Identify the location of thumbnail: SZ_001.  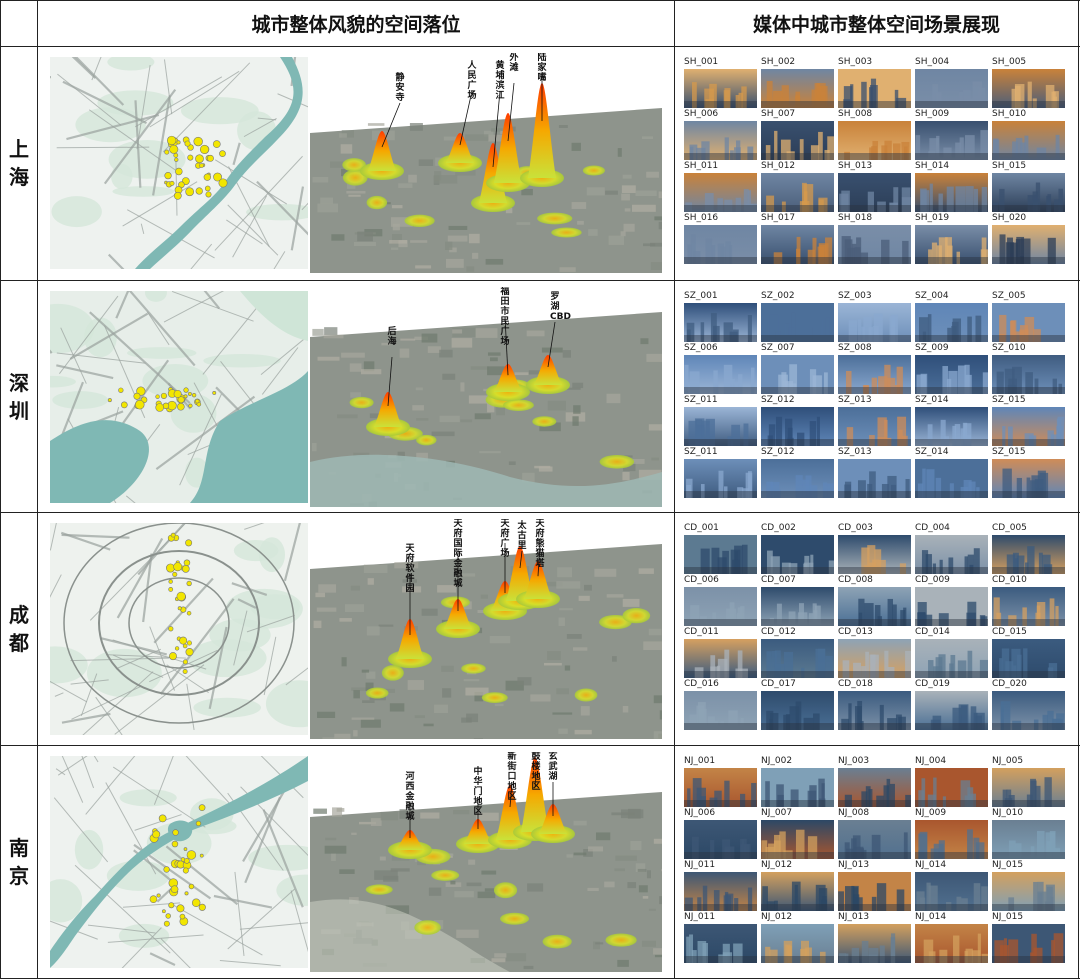
(720, 316).